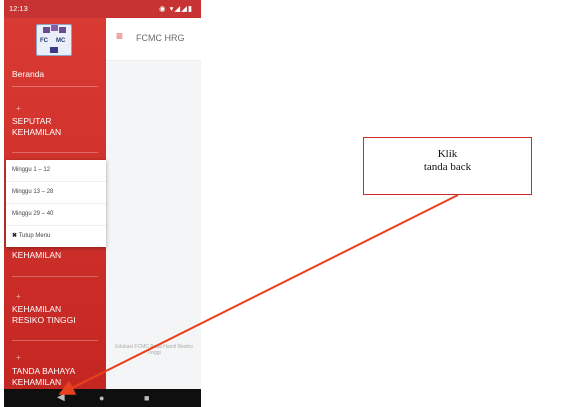  I want to click on callout-line-1: Klik, so click(447, 154).